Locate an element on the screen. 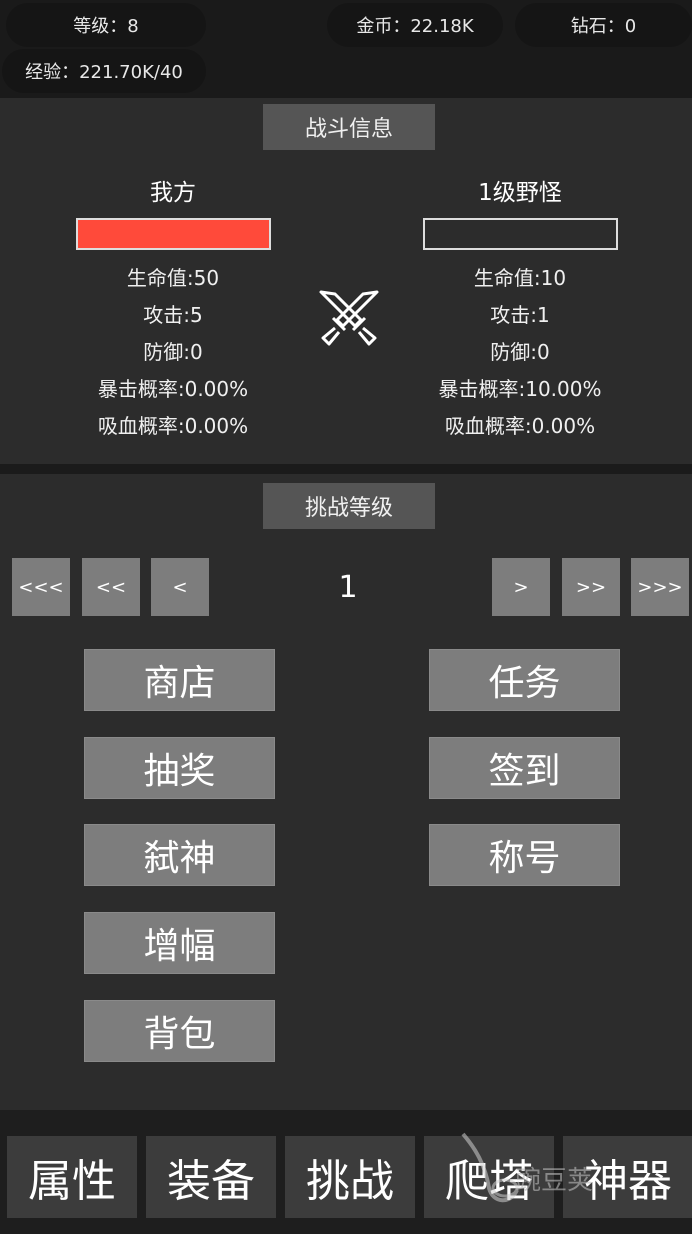  enemy-hp-bar is located at coordinates (520, 234).